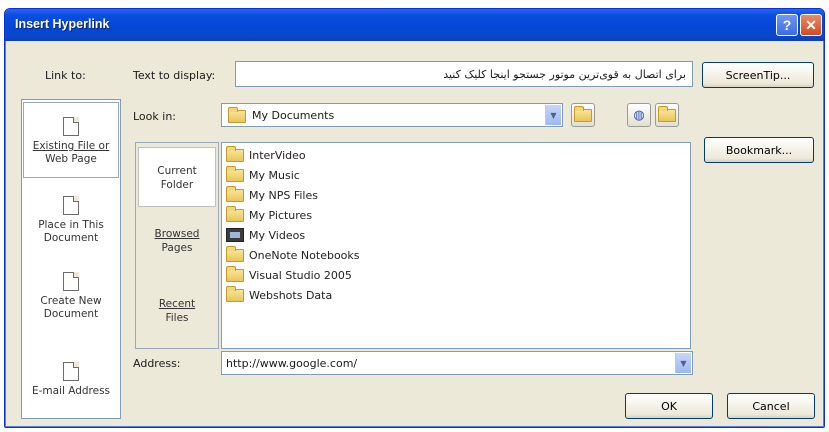 The width and height of the screenshot is (829, 432). Describe the element at coordinates (292, 363) in the screenshot. I see `address-value: http://www.google.com/` at that location.